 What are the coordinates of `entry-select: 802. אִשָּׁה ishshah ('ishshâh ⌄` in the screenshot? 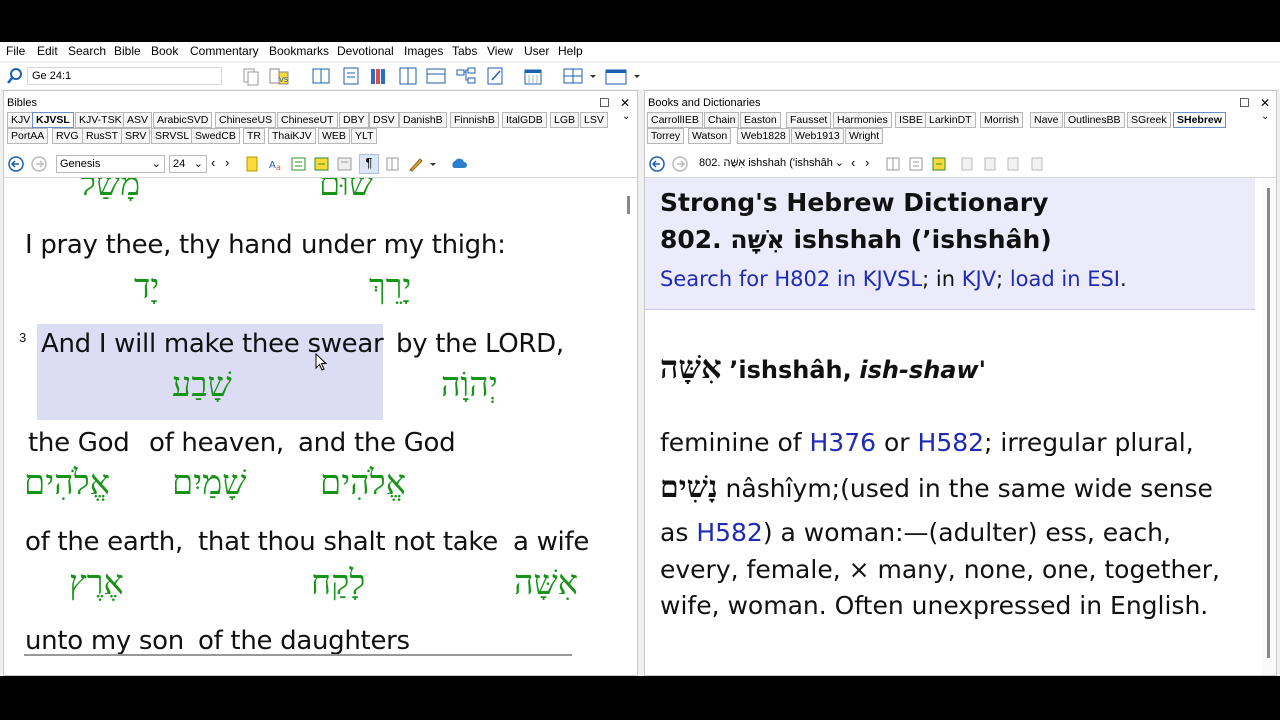 It's located at (771, 164).